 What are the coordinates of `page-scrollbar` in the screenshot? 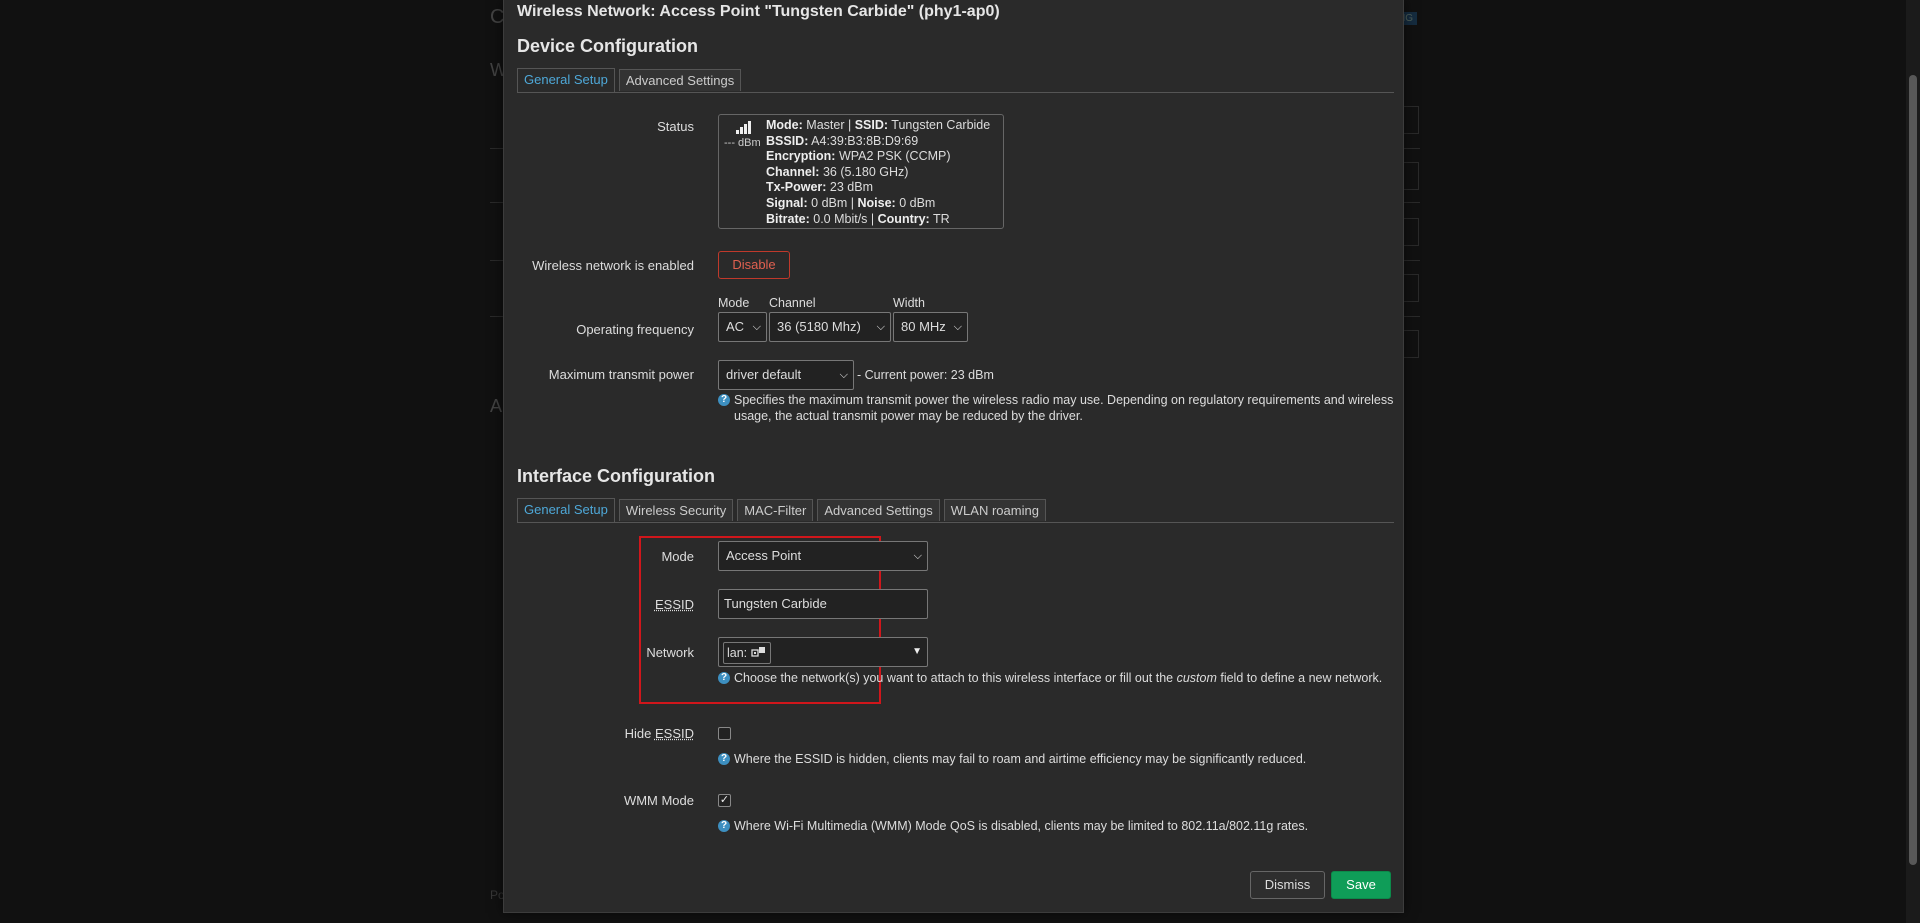 It's located at (1913, 461).